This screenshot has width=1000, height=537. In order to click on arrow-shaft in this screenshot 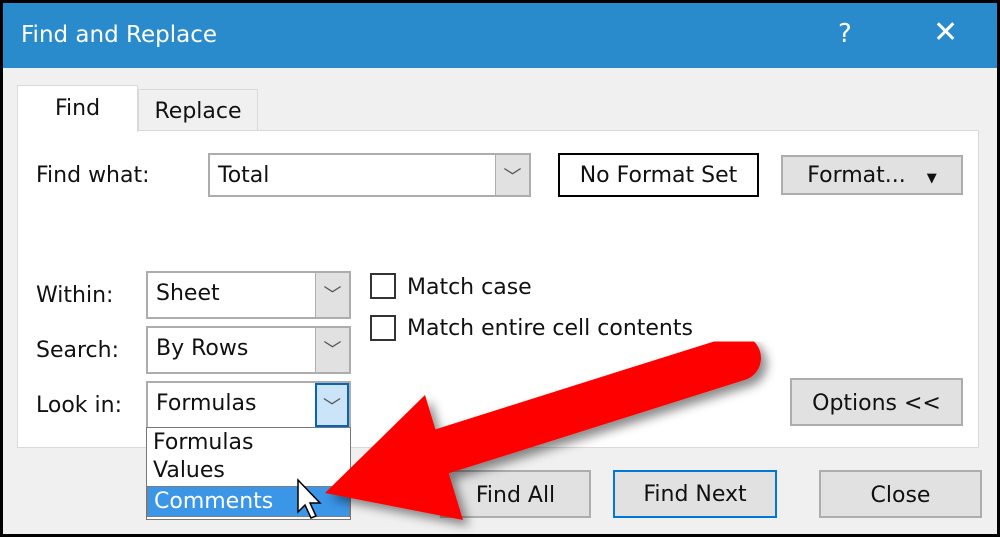, I will do `click(589, 405)`.